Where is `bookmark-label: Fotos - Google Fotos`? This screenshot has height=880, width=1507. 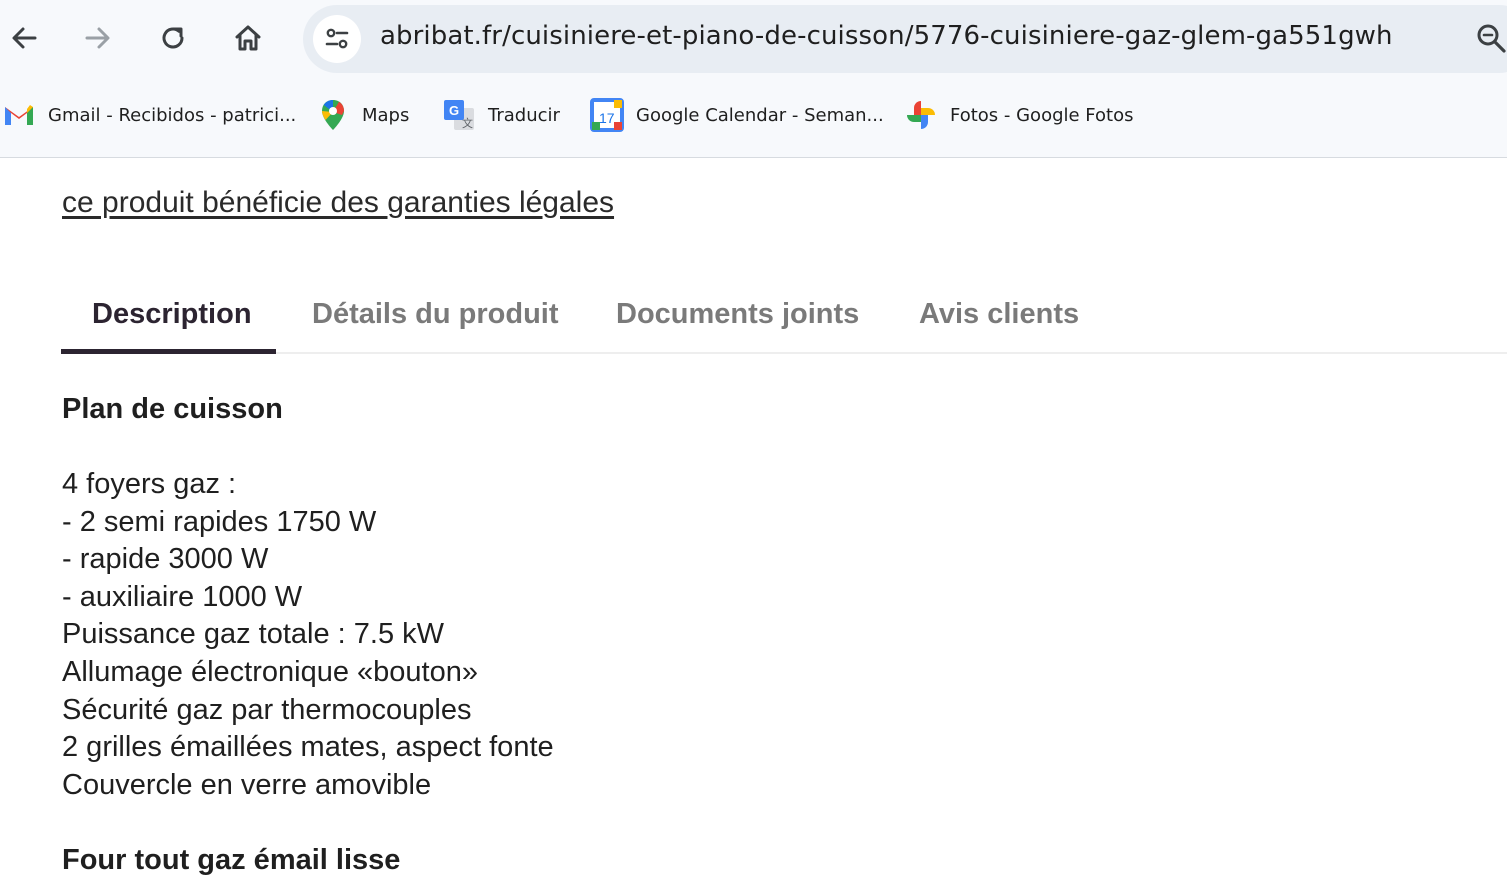 bookmark-label: Fotos - Google Fotos is located at coordinates (1042, 115).